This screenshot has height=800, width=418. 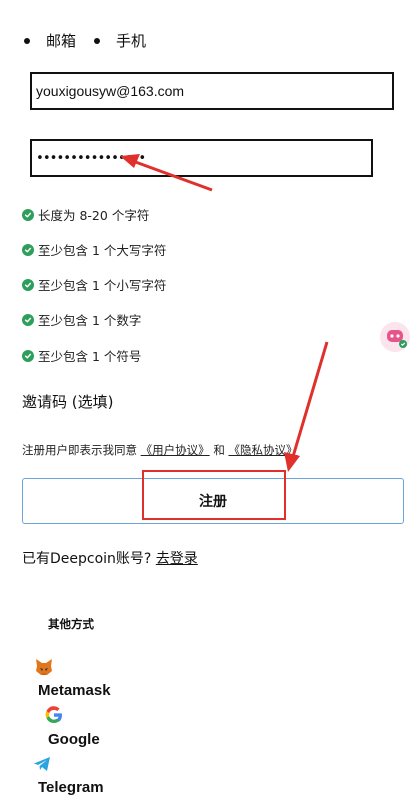 What do you see at coordinates (175, 450) in the screenshot?
I see `user-agreement-link: 《用户协议》` at bounding box center [175, 450].